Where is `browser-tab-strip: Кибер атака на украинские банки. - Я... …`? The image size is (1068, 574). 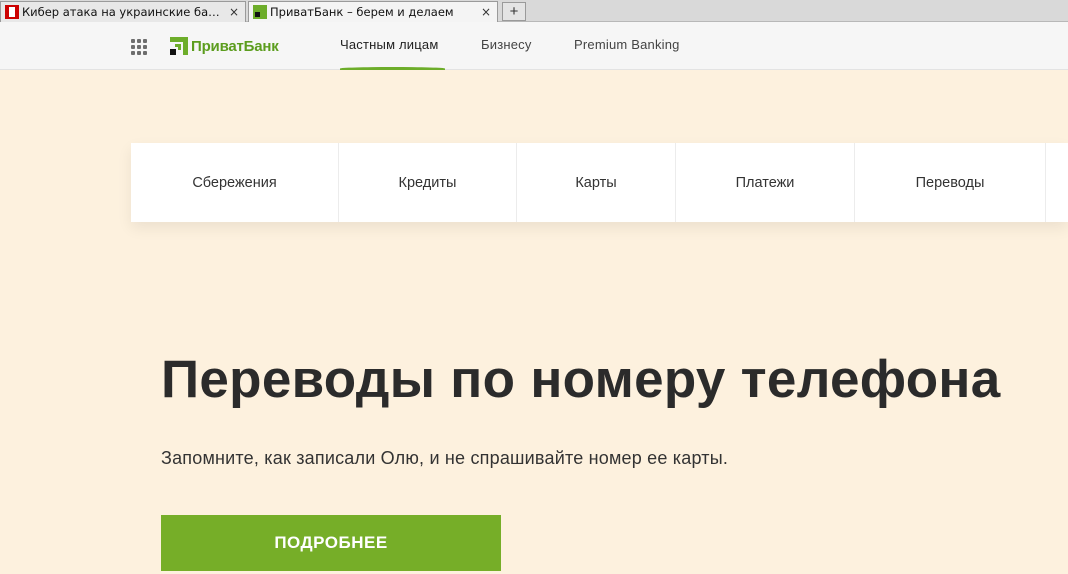
browser-tab-strip: Кибер атака на украинские банки. - Я... … is located at coordinates (534, 11).